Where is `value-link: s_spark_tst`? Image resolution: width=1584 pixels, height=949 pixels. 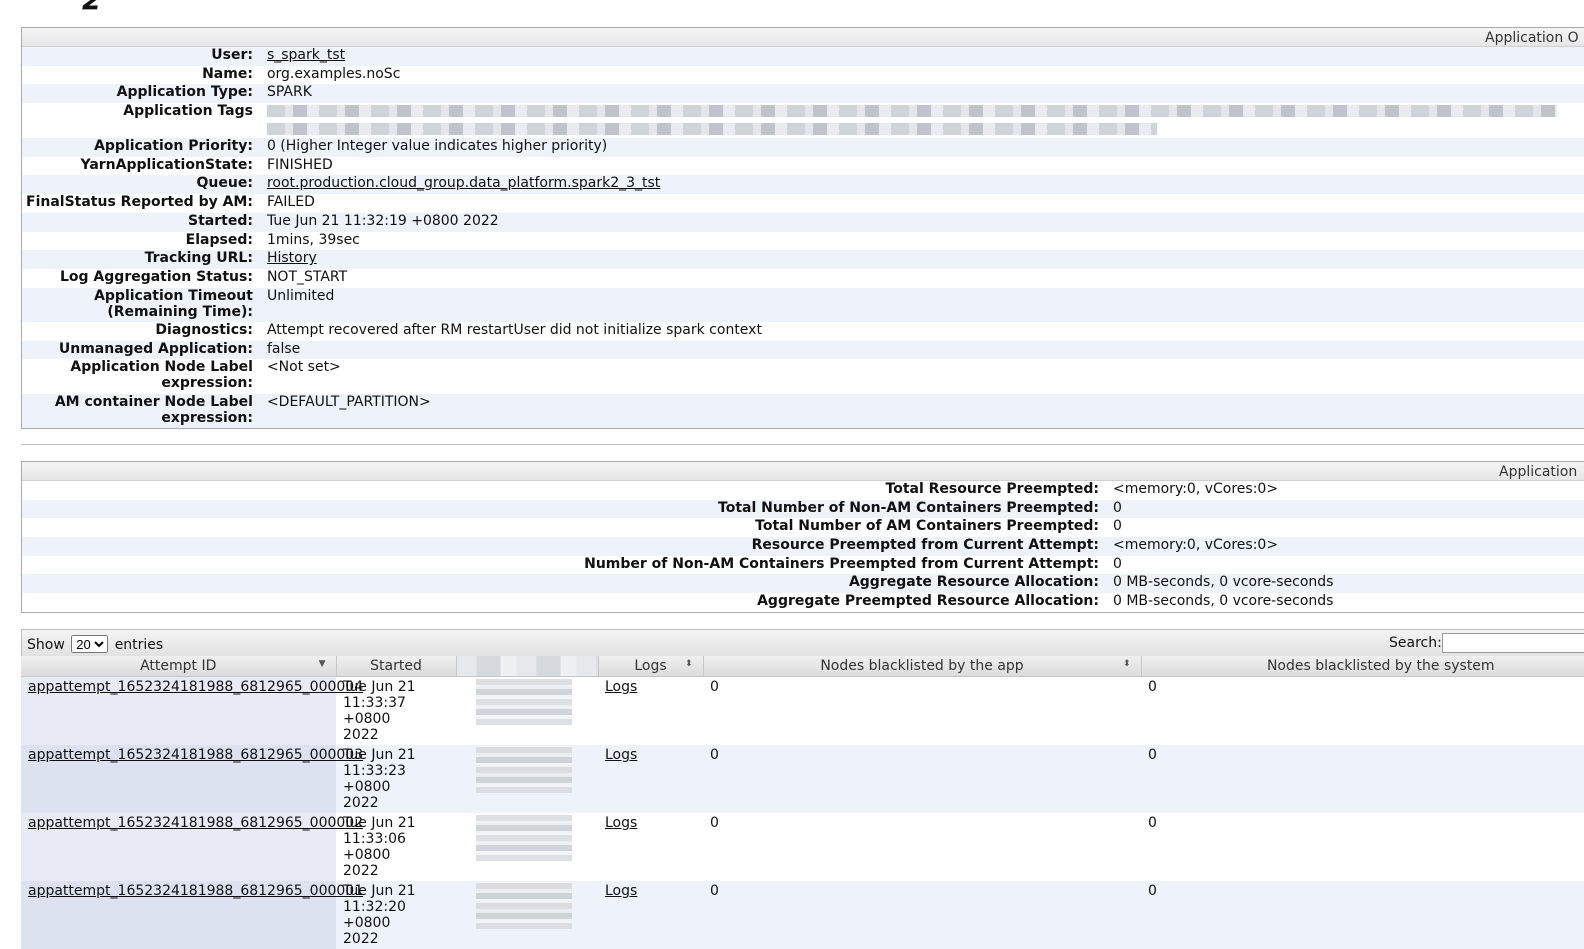
value-link: s_spark_tst is located at coordinates (306, 55).